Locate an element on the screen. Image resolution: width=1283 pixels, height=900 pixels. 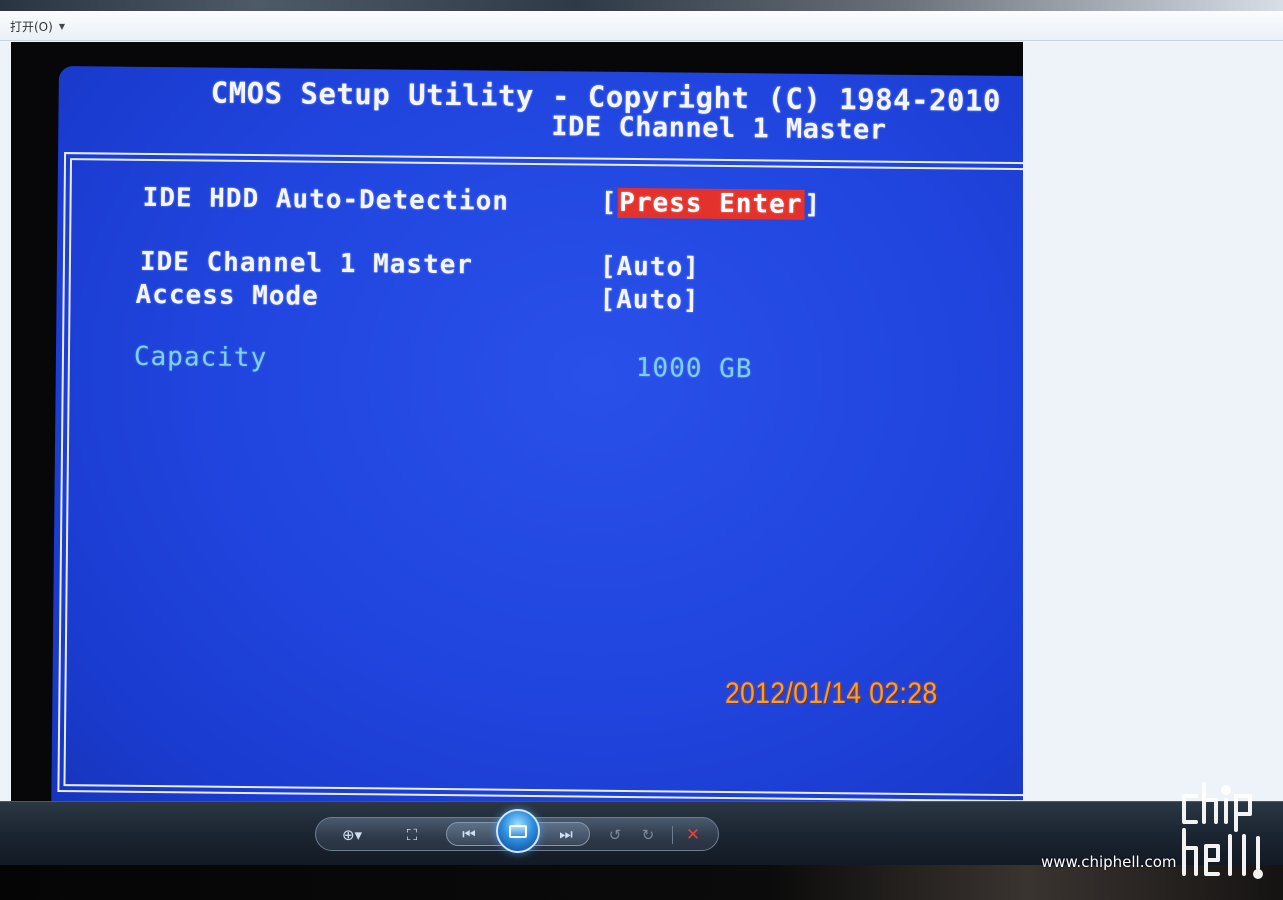
option-label-auto-detection: IDE HDD Auto-Detection is located at coordinates (326, 199).